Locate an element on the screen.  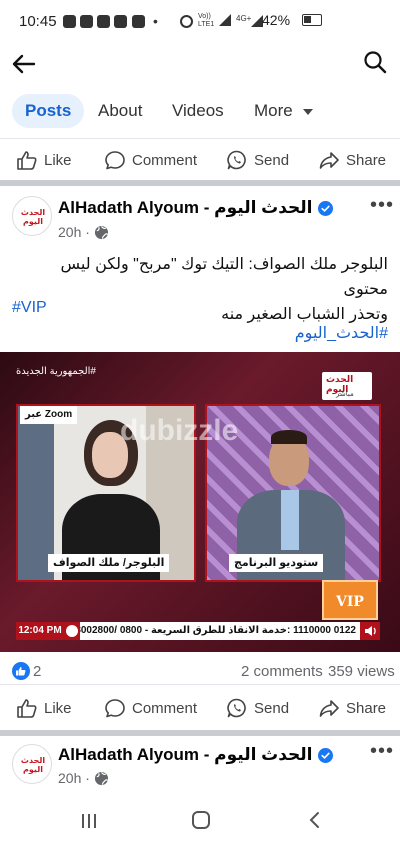
more-notifications-icon: • is located at coordinates (155, 21).